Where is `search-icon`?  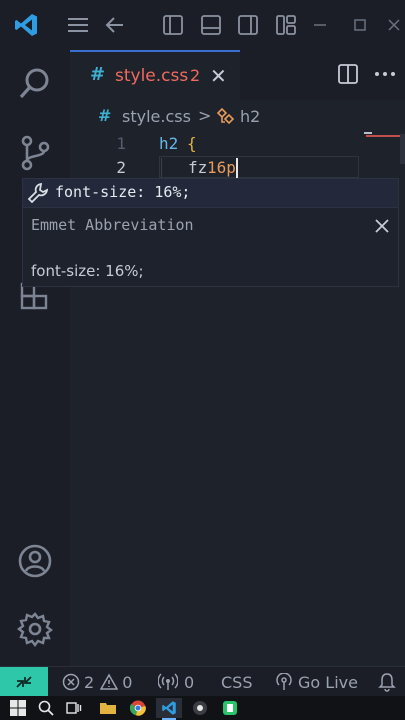 search-icon is located at coordinates (35, 83).